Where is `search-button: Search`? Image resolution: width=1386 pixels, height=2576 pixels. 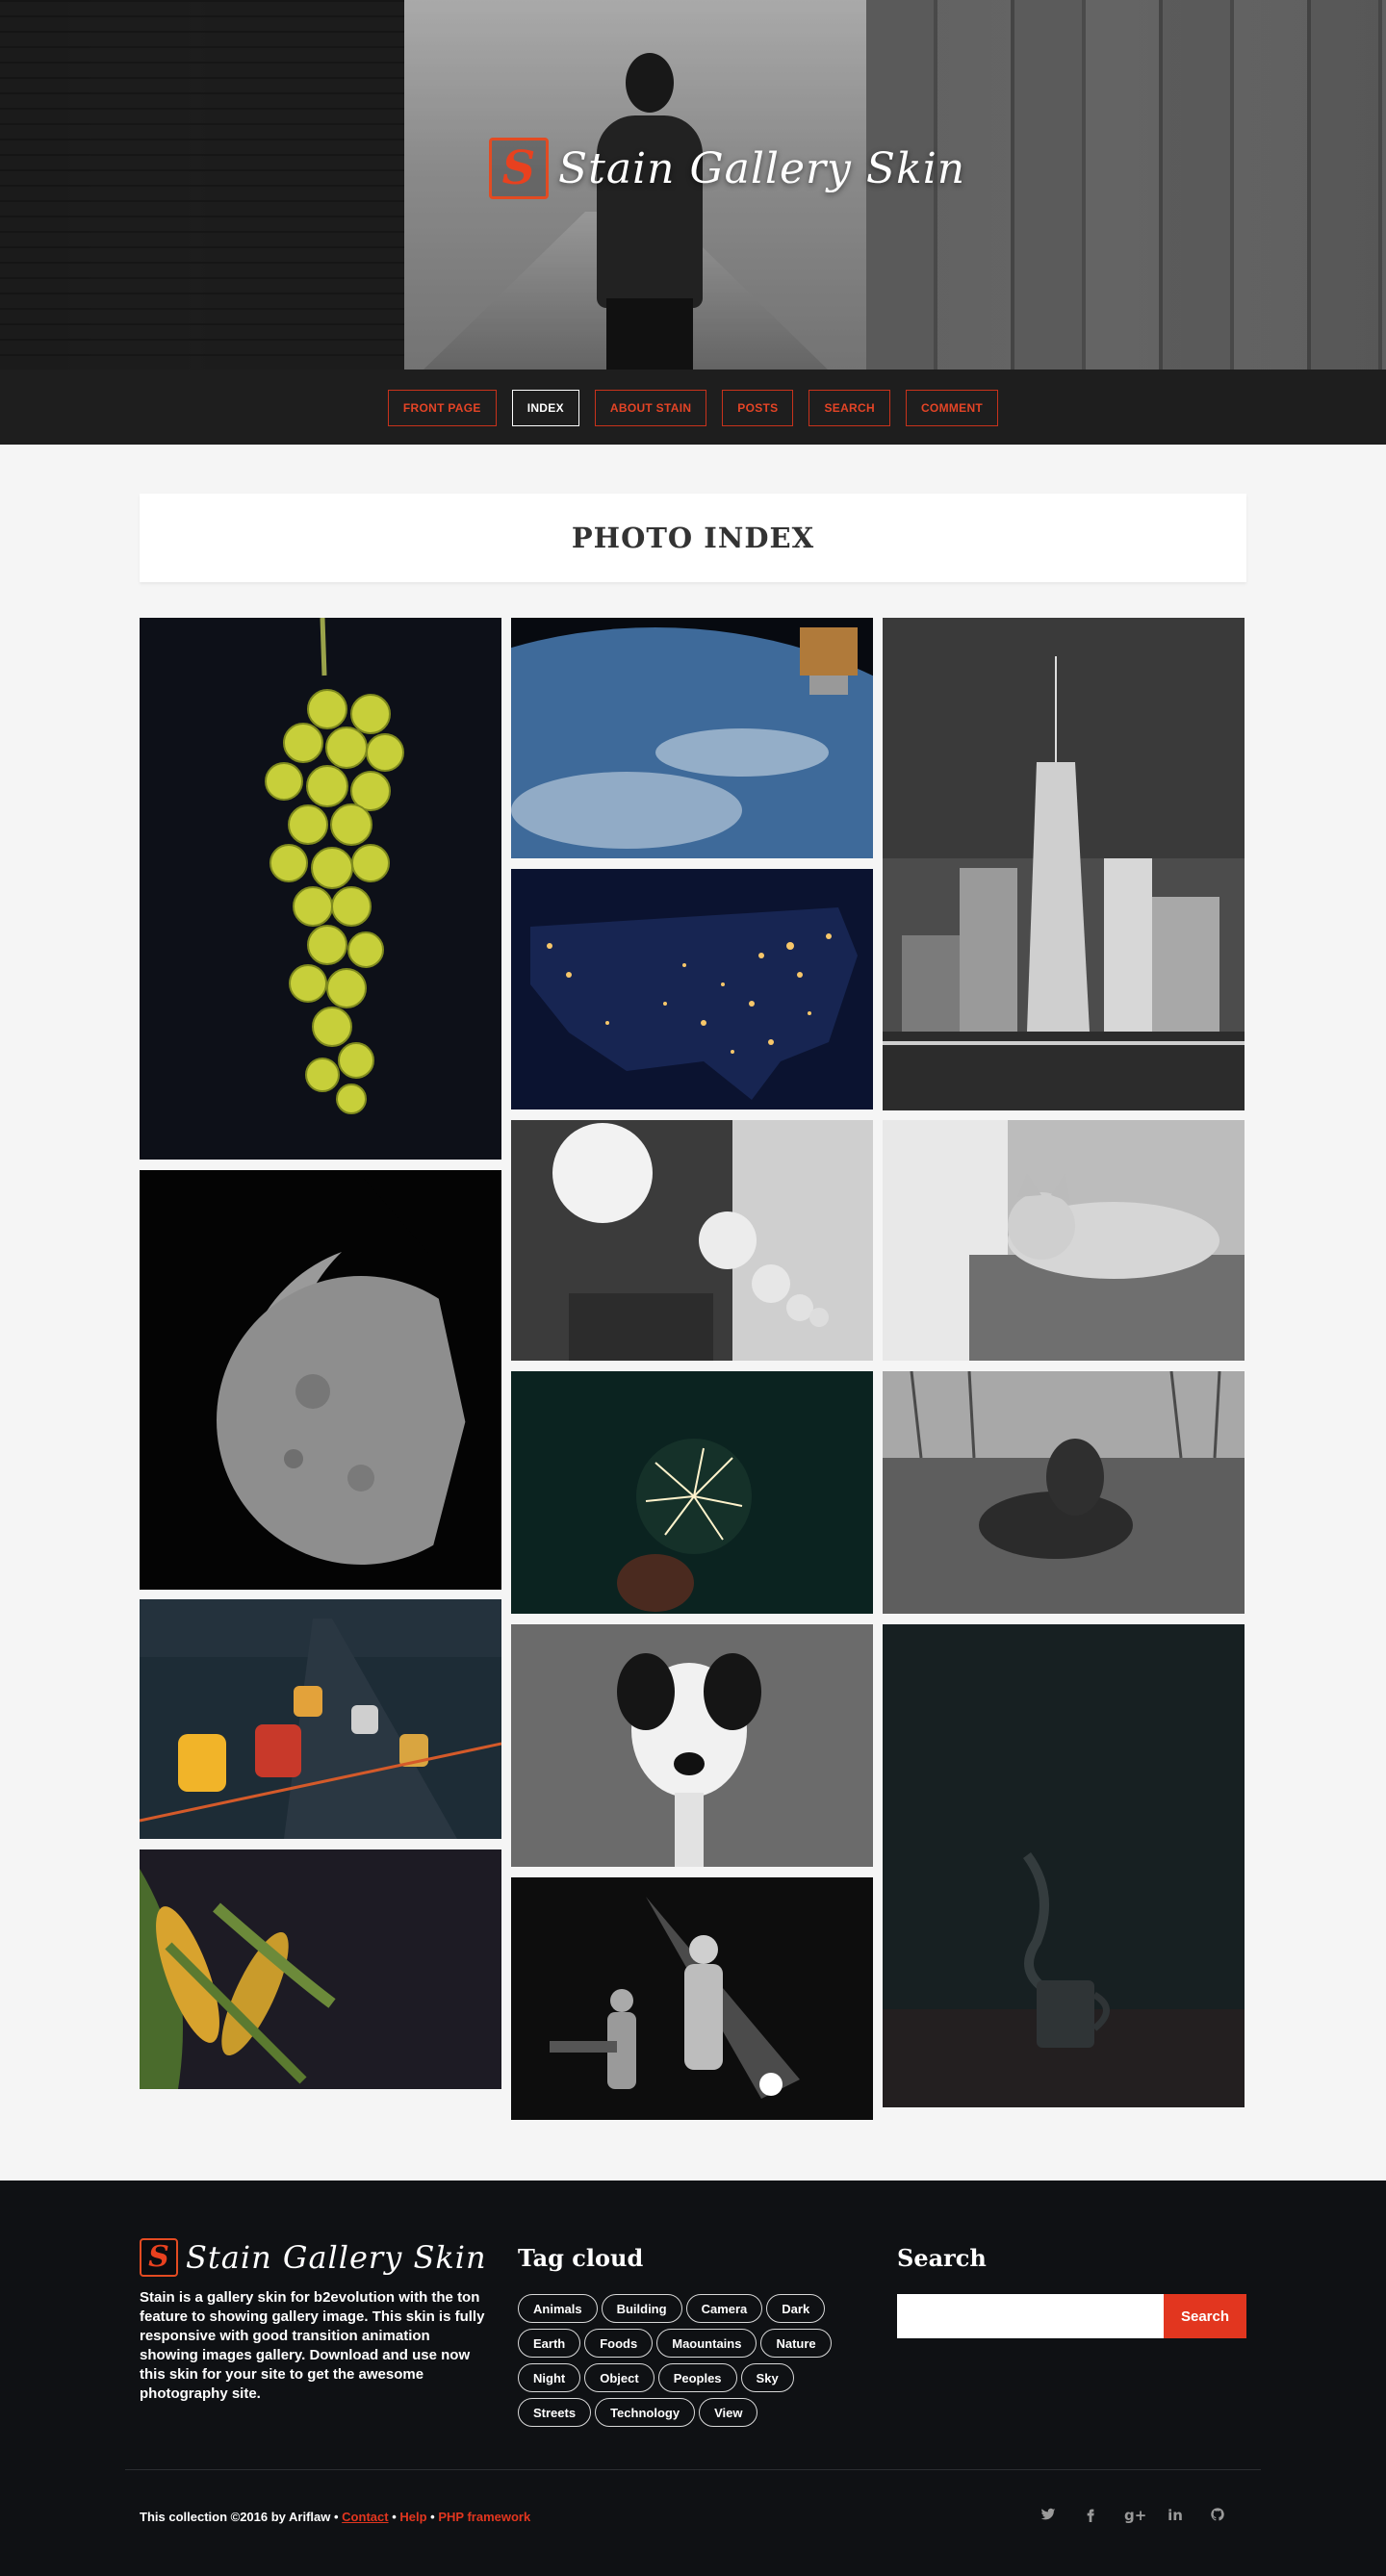 search-button: Search is located at coordinates (1205, 2316).